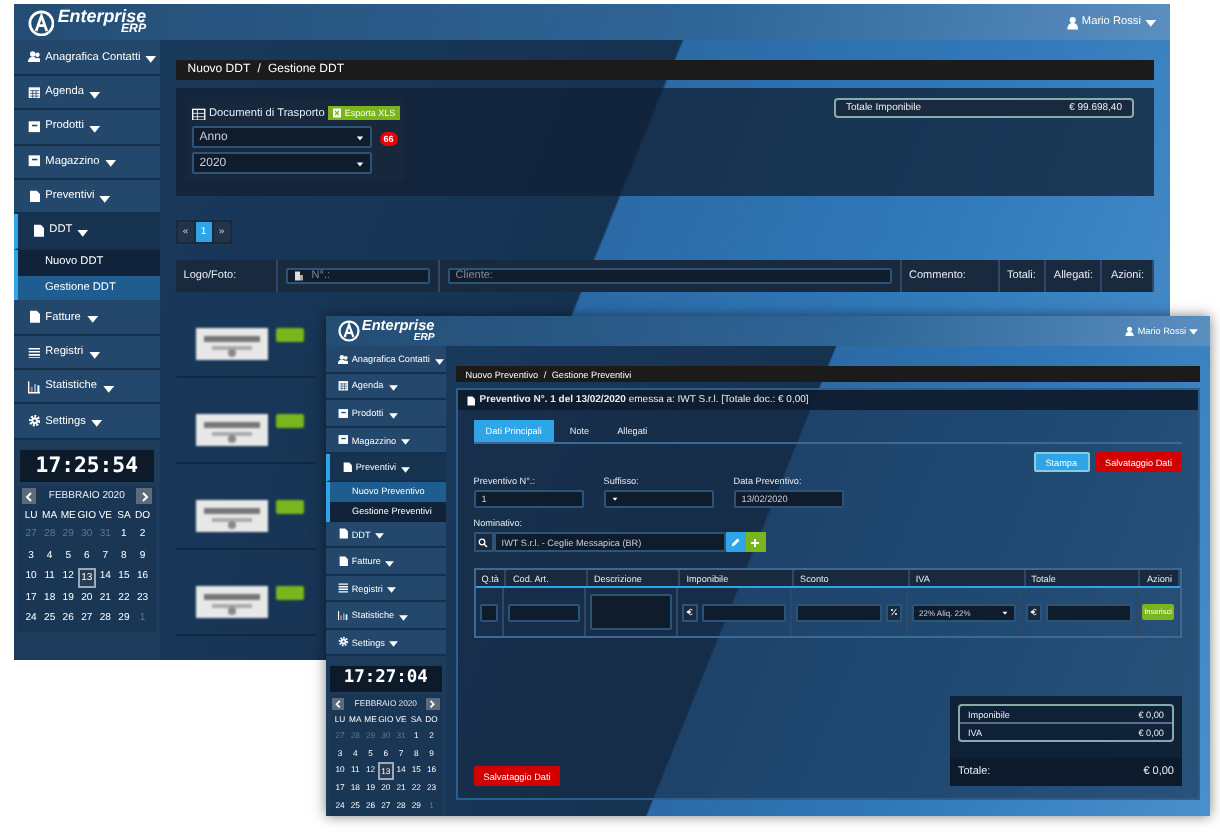 The height and width of the screenshot is (840, 1220). I want to click on spreadsheet-icon, so click(337, 113).